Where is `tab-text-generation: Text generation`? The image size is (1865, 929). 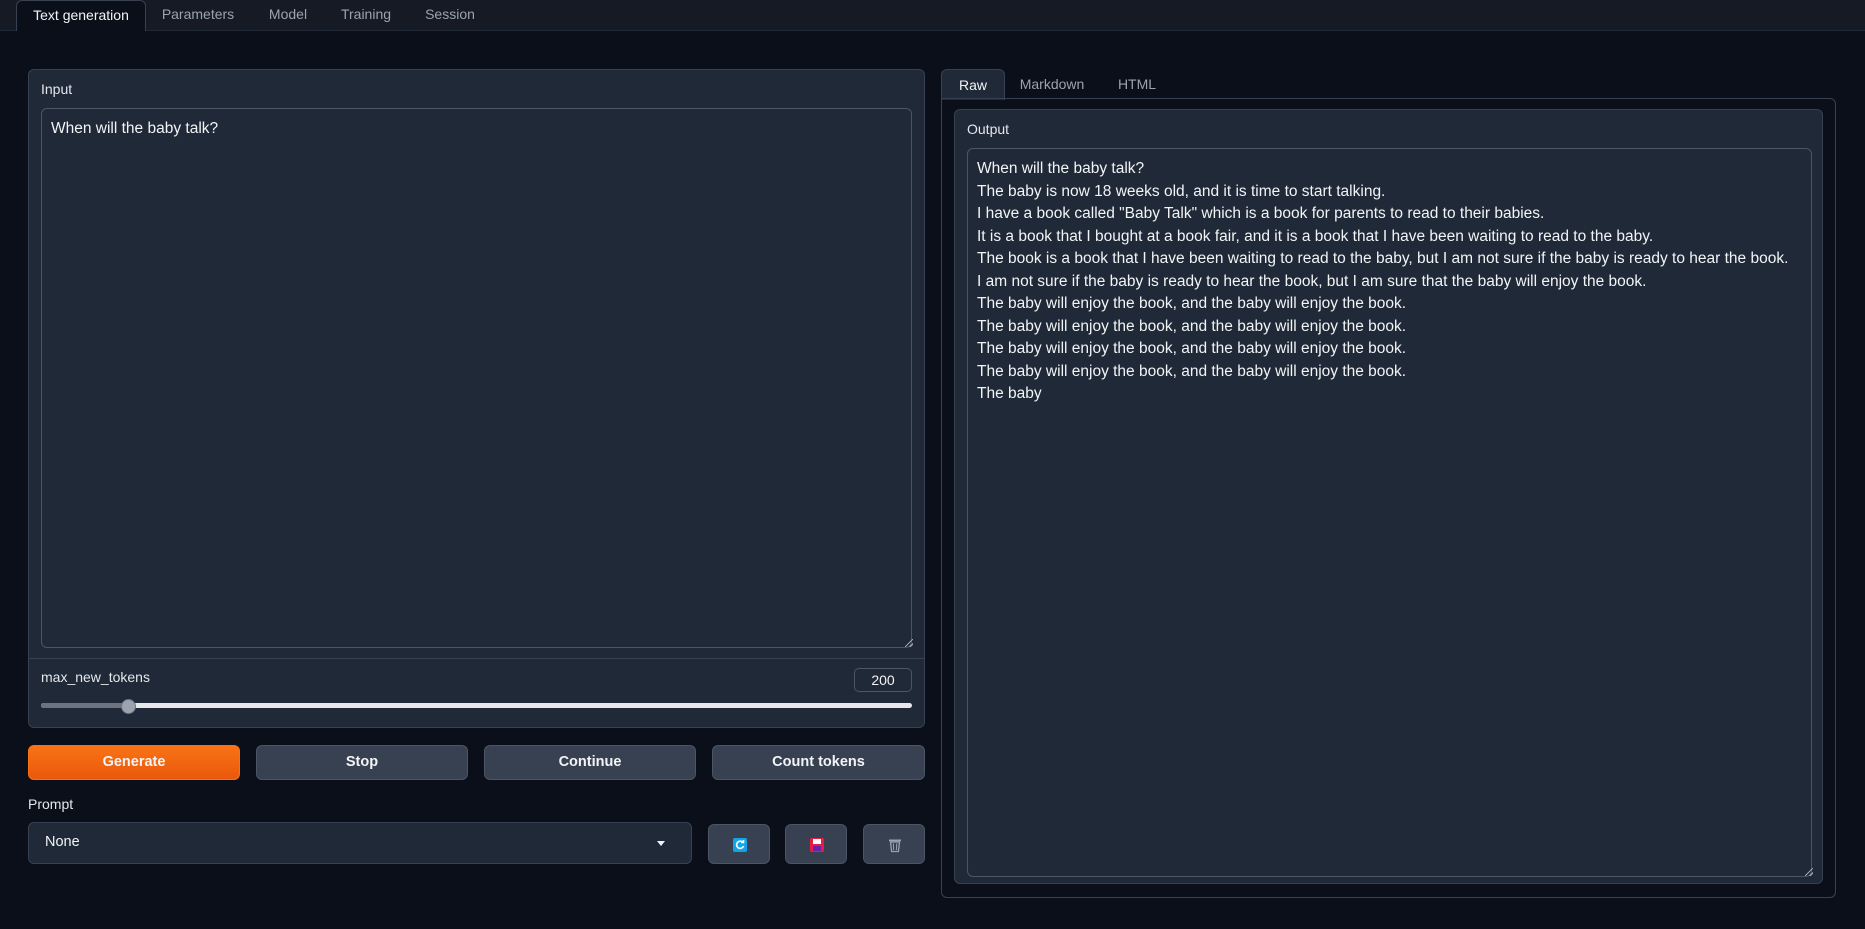
tab-text-generation: Text generation is located at coordinates (81, 15).